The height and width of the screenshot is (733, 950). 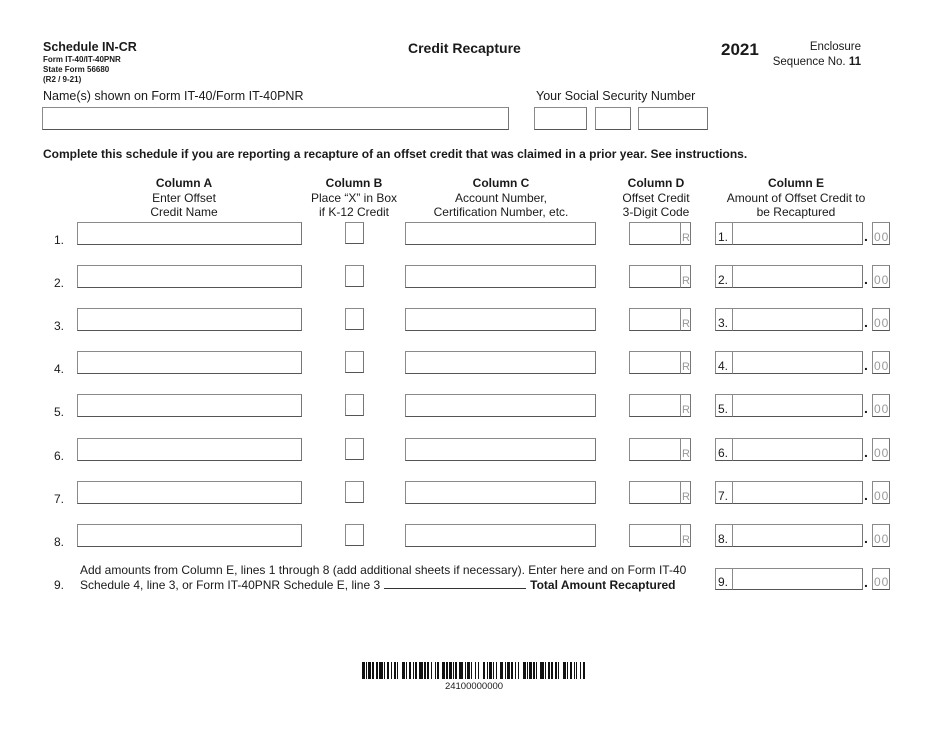 What do you see at coordinates (354, 197) in the screenshot?
I see `column-b-desc-1: Place “X” in Box` at bounding box center [354, 197].